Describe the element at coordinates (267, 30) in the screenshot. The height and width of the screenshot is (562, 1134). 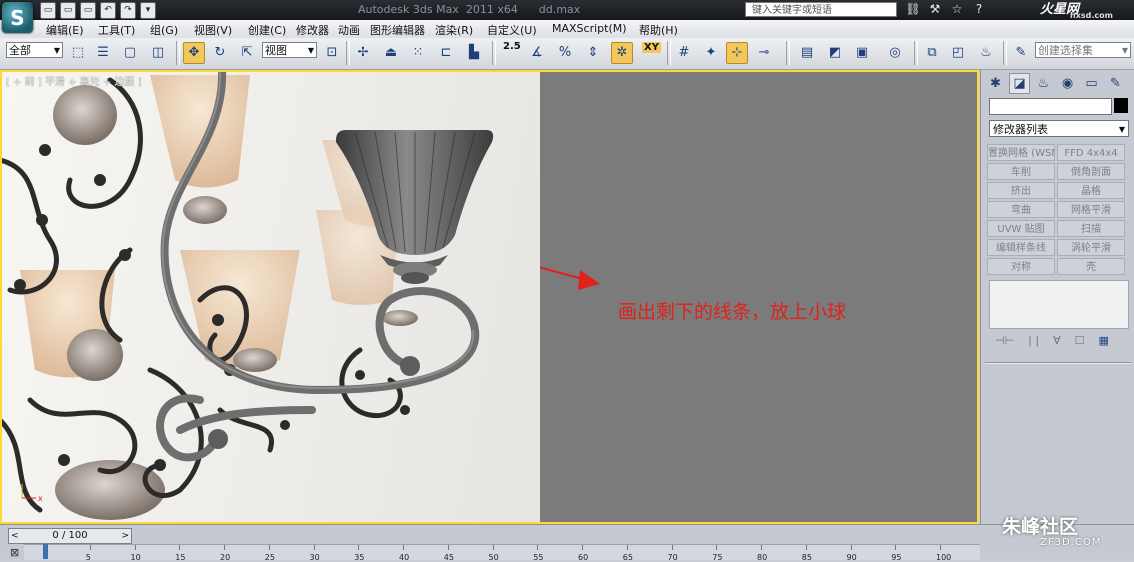
I see `menu-create: 创建(C)` at that location.